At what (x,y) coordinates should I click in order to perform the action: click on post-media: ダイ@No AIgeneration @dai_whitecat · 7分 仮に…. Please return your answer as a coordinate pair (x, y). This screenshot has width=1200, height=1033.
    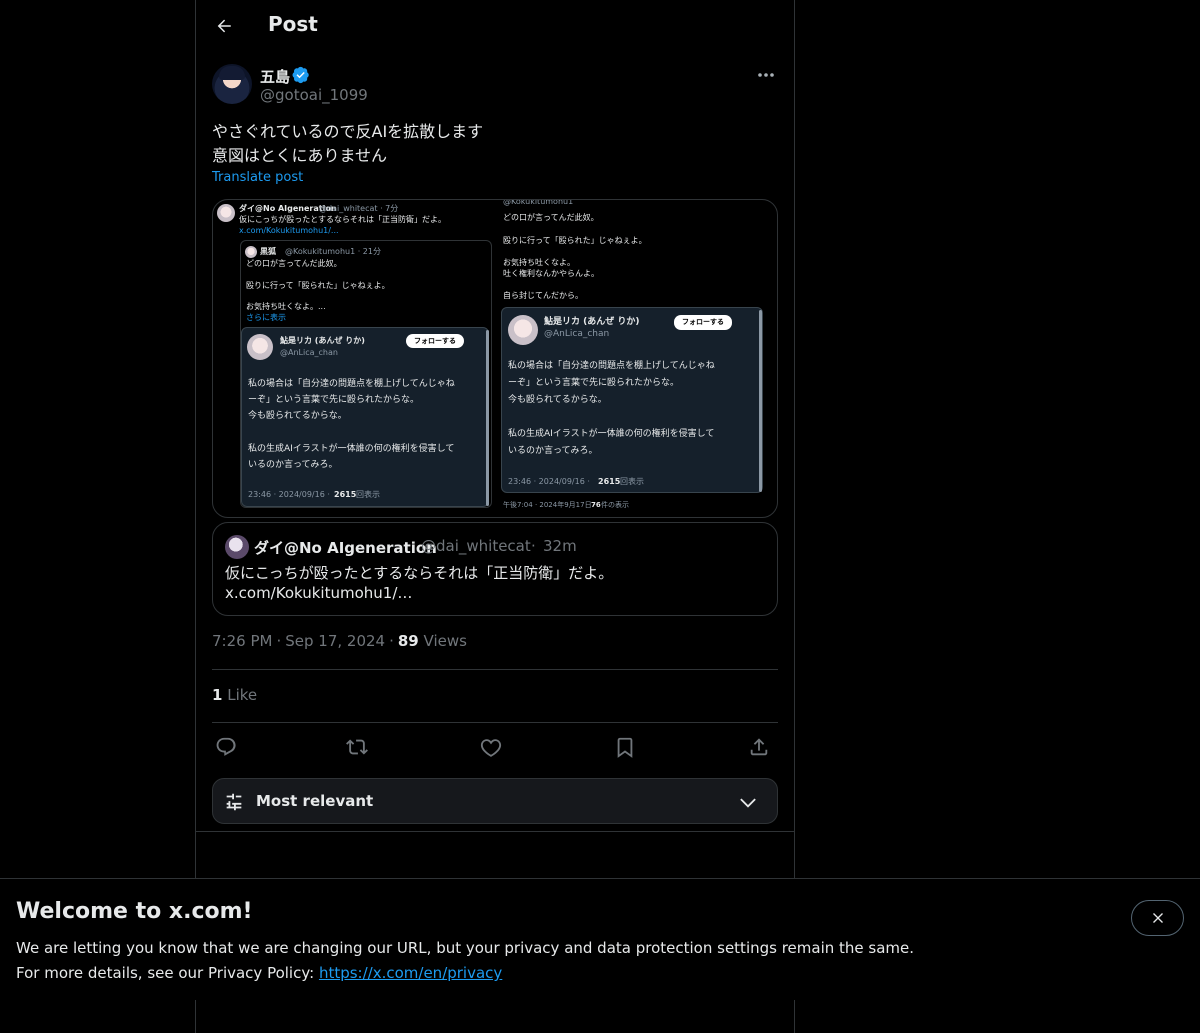
    Looking at the image, I should click on (495, 358).